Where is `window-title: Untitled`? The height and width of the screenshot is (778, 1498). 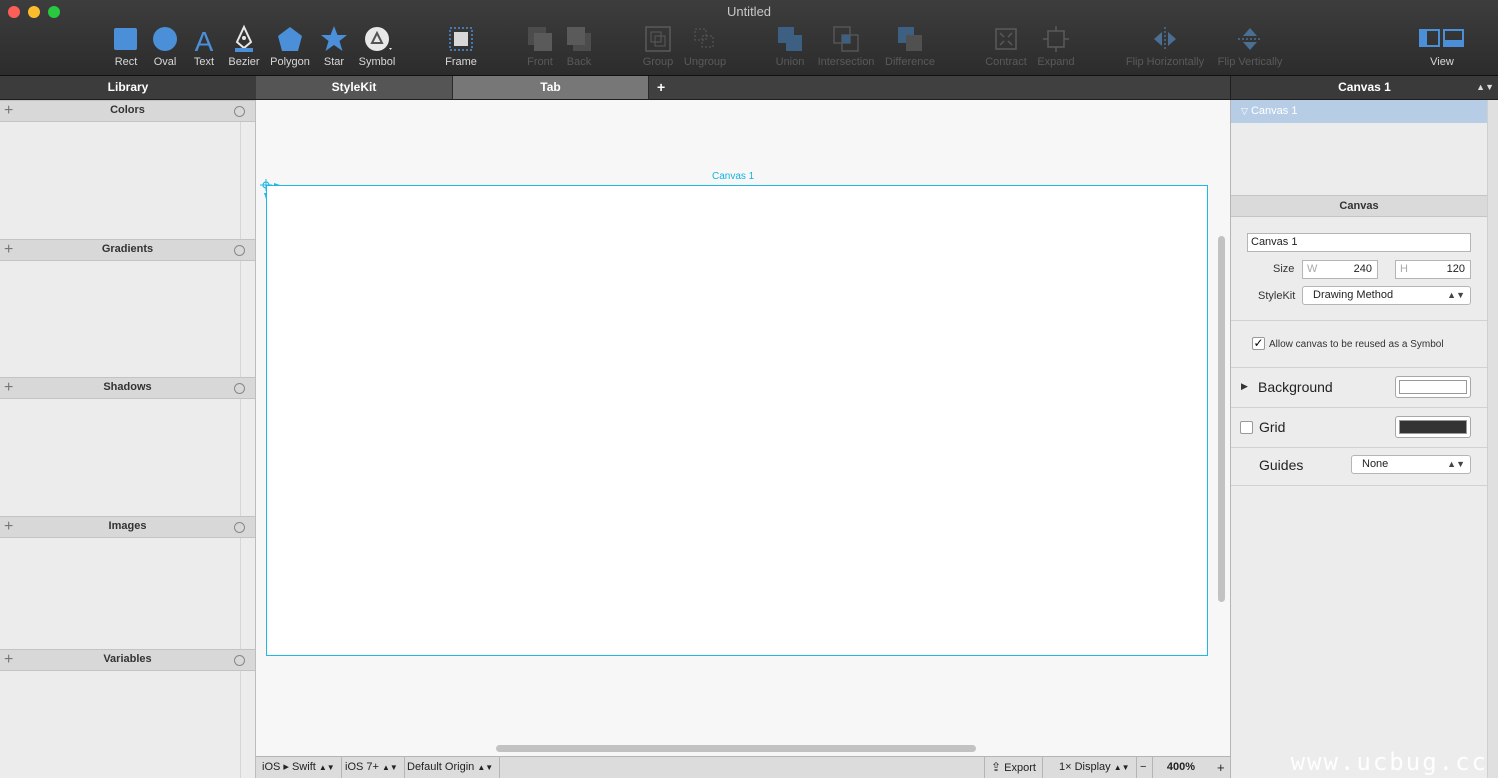
window-title: Untitled is located at coordinates (749, 11).